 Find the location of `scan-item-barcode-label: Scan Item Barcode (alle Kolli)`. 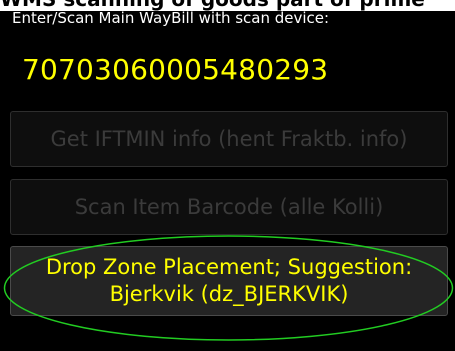

scan-item-barcode-label: Scan Item Barcode (alle Kolli) is located at coordinates (229, 207).